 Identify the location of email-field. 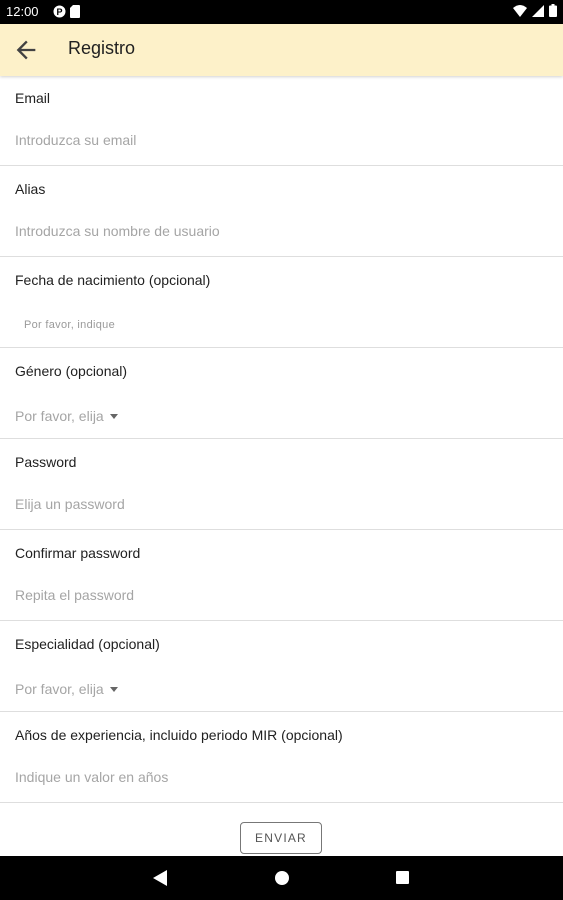
(275, 140).